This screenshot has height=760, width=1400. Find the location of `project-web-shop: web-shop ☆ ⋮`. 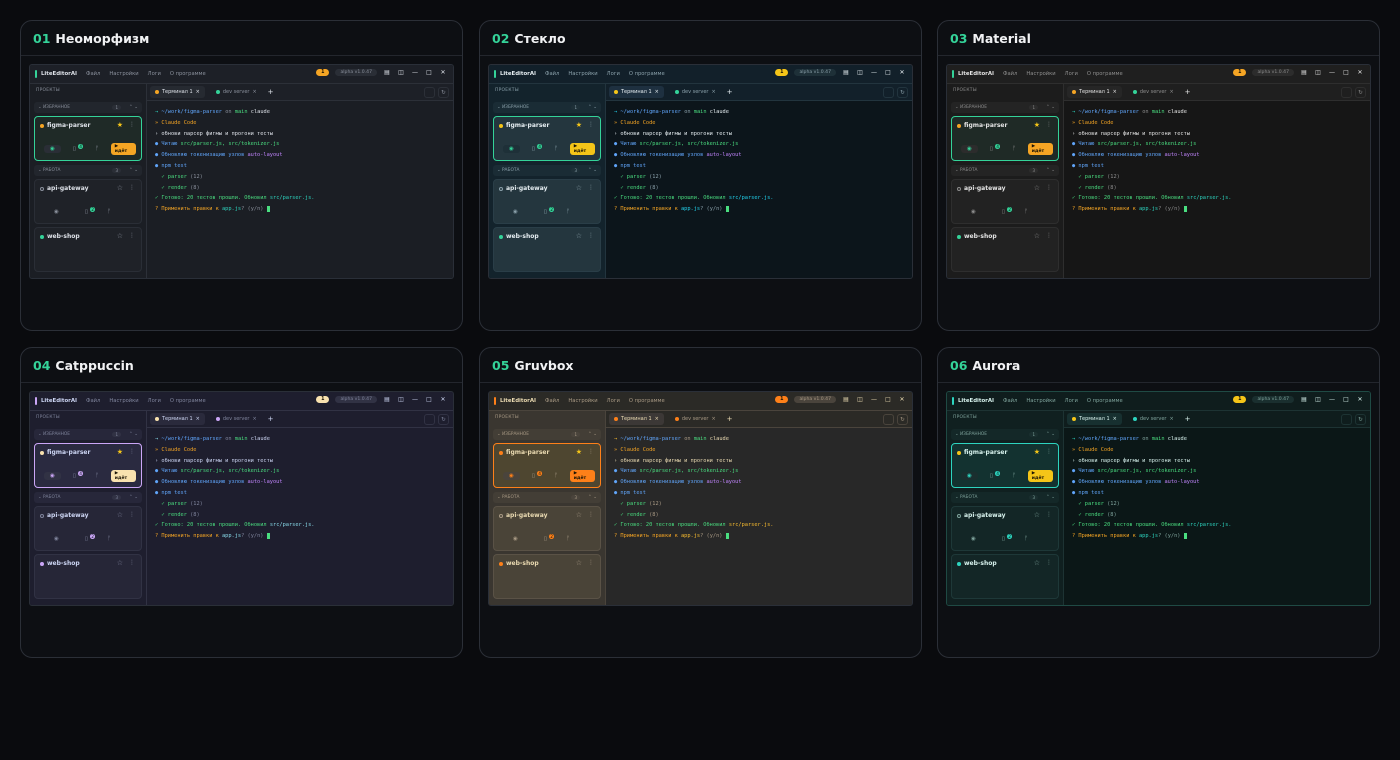

project-web-shop: web-shop ☆ ⋮ is located at coordinates (88, 249).